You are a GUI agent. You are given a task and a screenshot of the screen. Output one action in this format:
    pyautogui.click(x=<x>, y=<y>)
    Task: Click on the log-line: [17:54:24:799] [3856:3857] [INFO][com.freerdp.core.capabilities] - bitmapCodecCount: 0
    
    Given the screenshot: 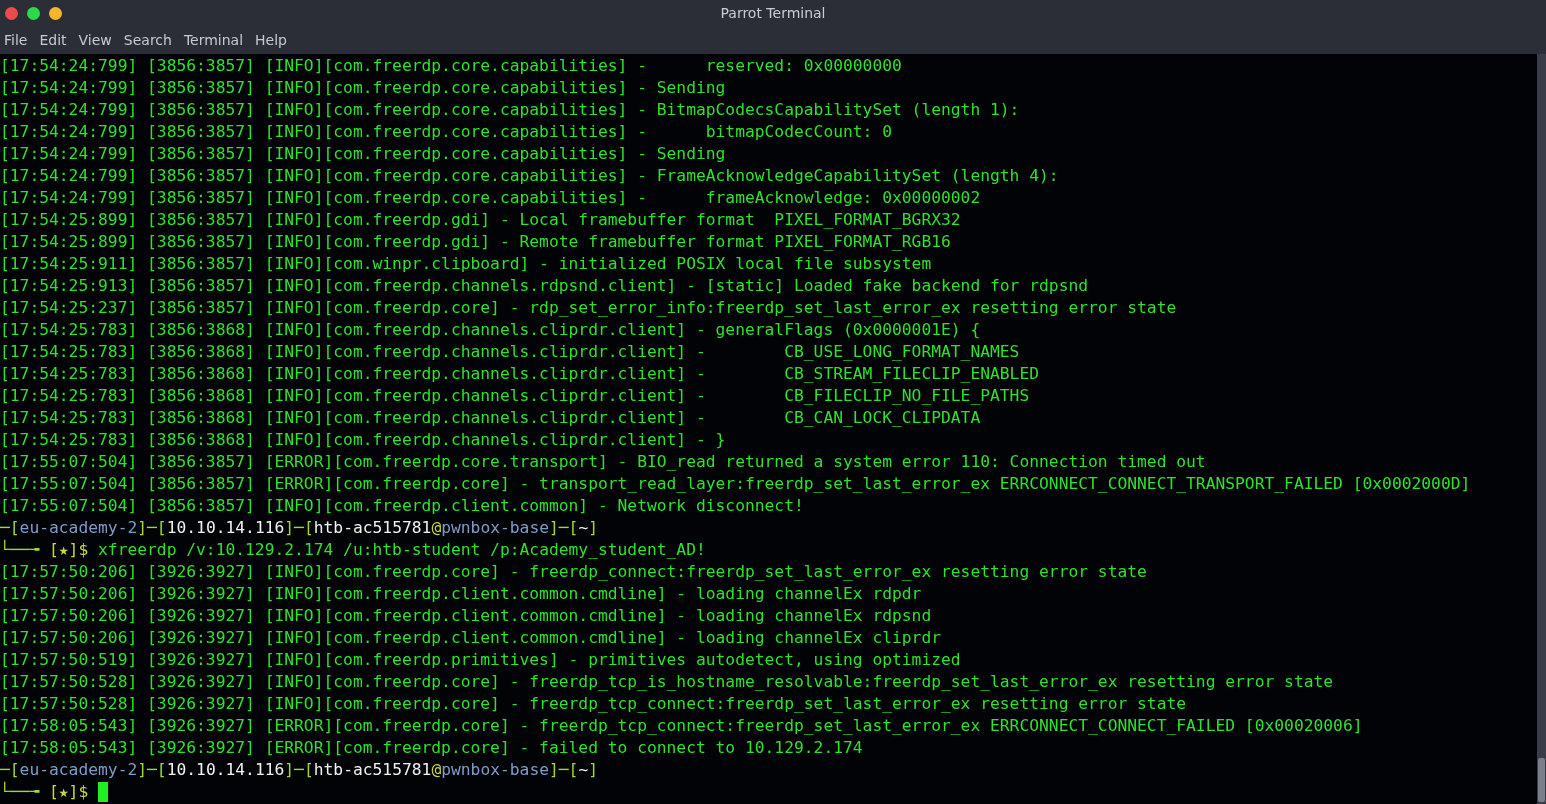 What is the action you would take?
    pyautogui.click(x=446, y=132)
    